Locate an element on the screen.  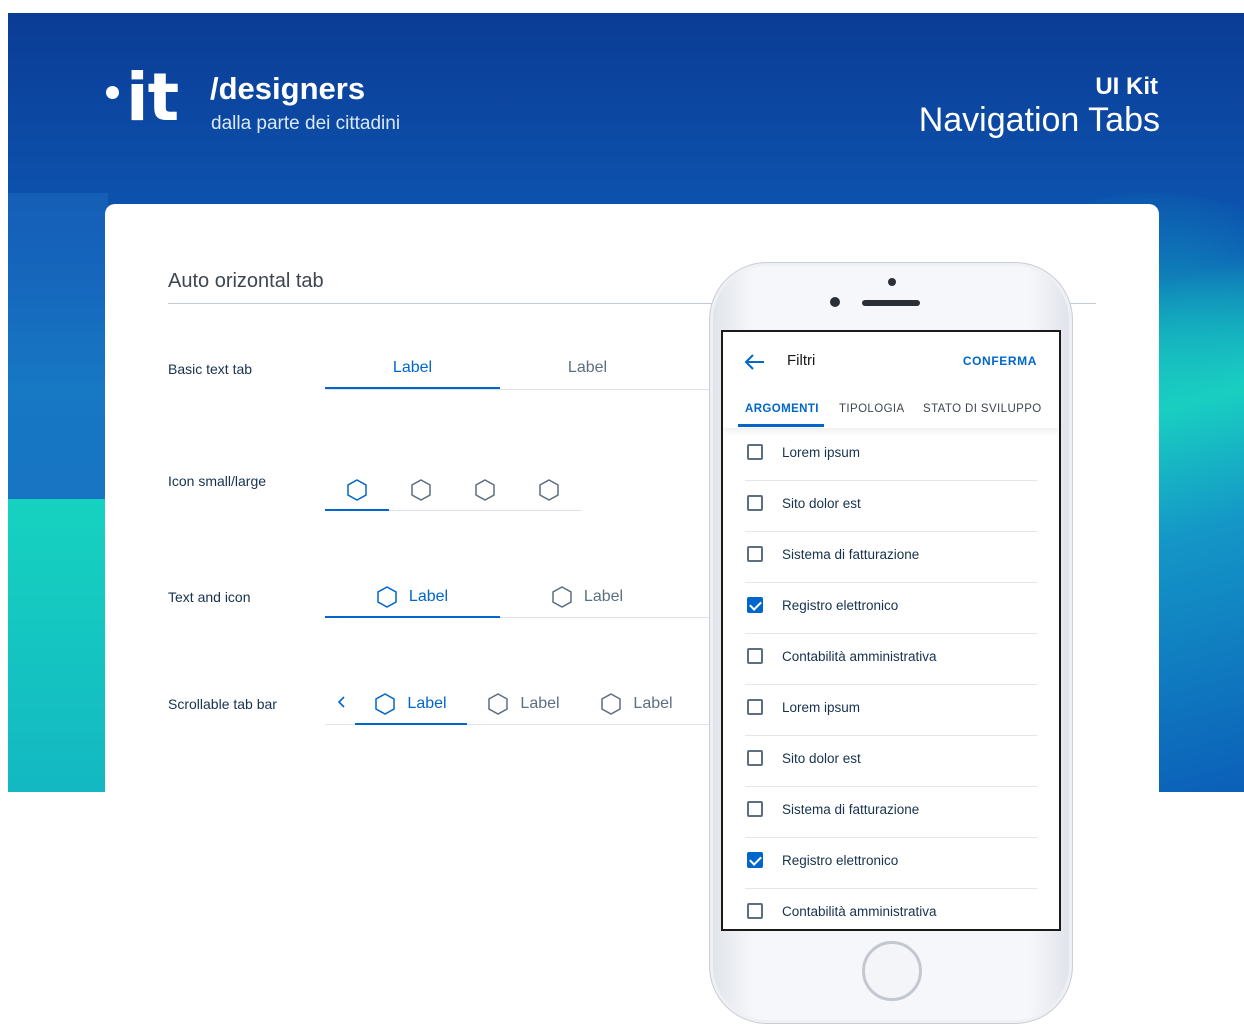
tab-basic-2: Label is located at coordinates (587, 368).